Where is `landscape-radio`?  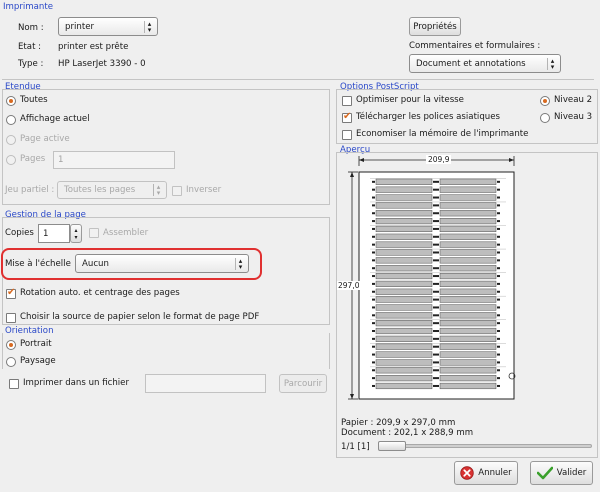
landscape-radio is located at coordinates (11, 362).